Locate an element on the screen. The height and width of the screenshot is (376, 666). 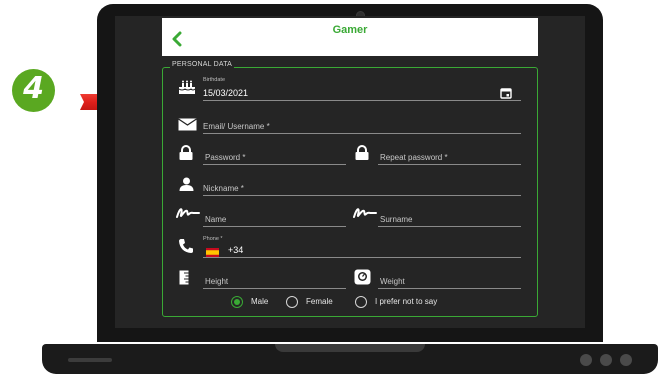
nickname-field: Nickname * is located at coordinates (223, 188).